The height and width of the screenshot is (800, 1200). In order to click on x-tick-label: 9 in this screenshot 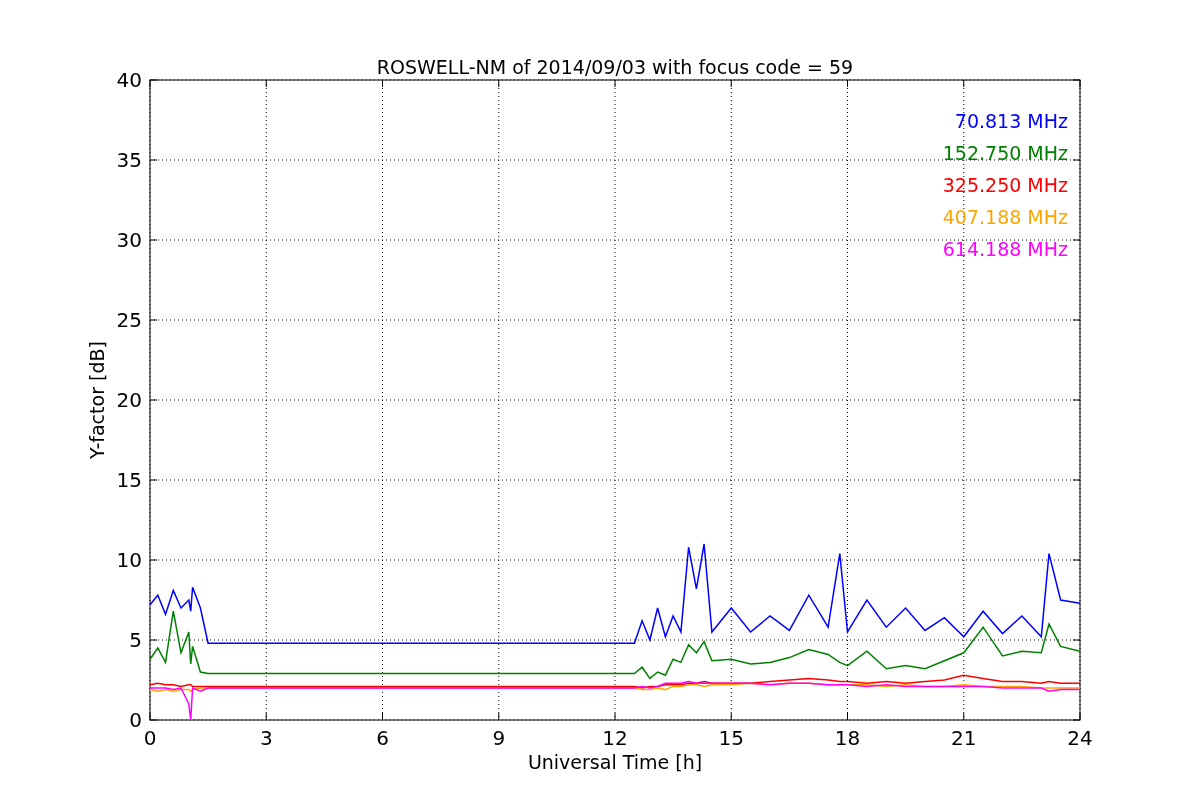, I will do `click(499, 738)`.